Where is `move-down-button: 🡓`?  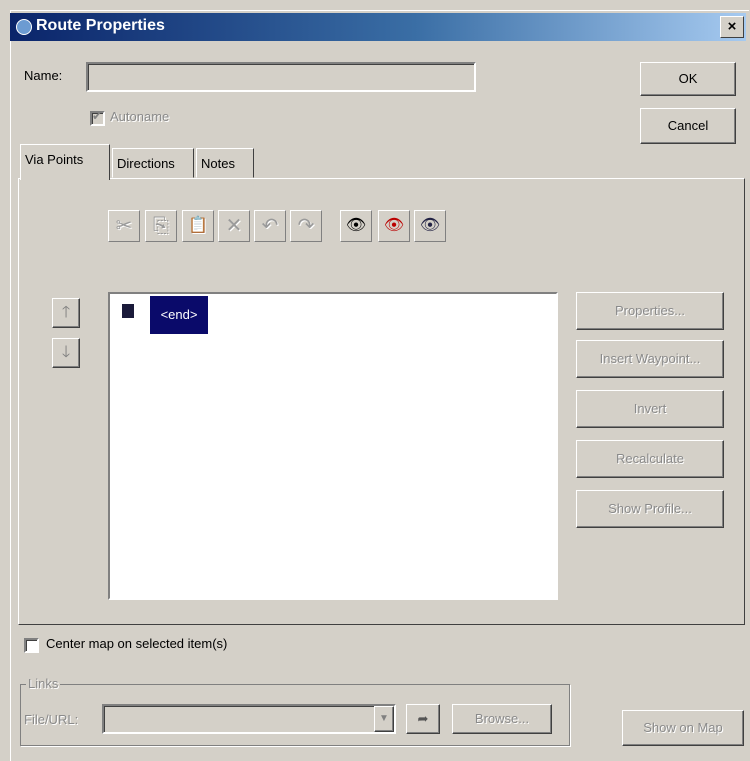 move-down-button: 🡓 is located at coordinates (66, 353).